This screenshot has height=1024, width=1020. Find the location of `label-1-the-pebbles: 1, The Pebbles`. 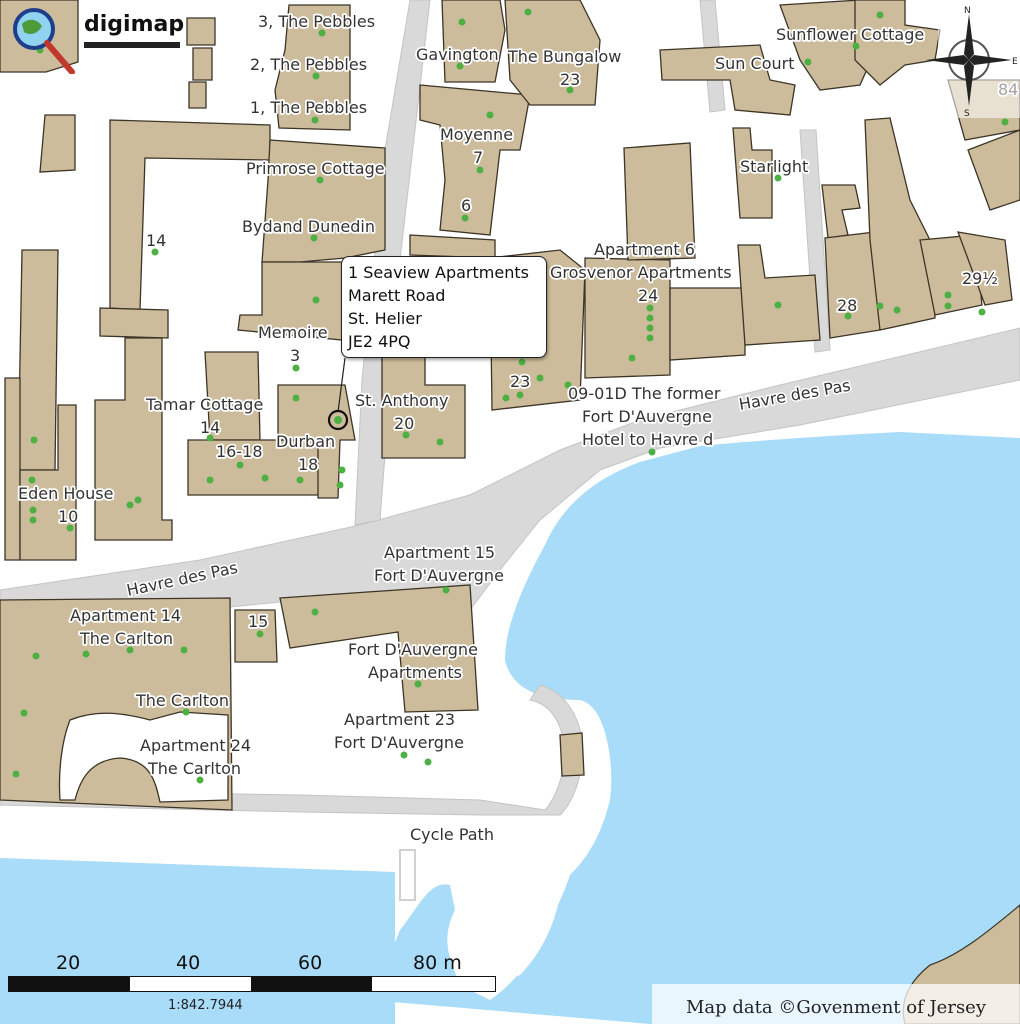

label-1-the-pebbles: 1, The Pebbles is located at coordinates (308, 107).